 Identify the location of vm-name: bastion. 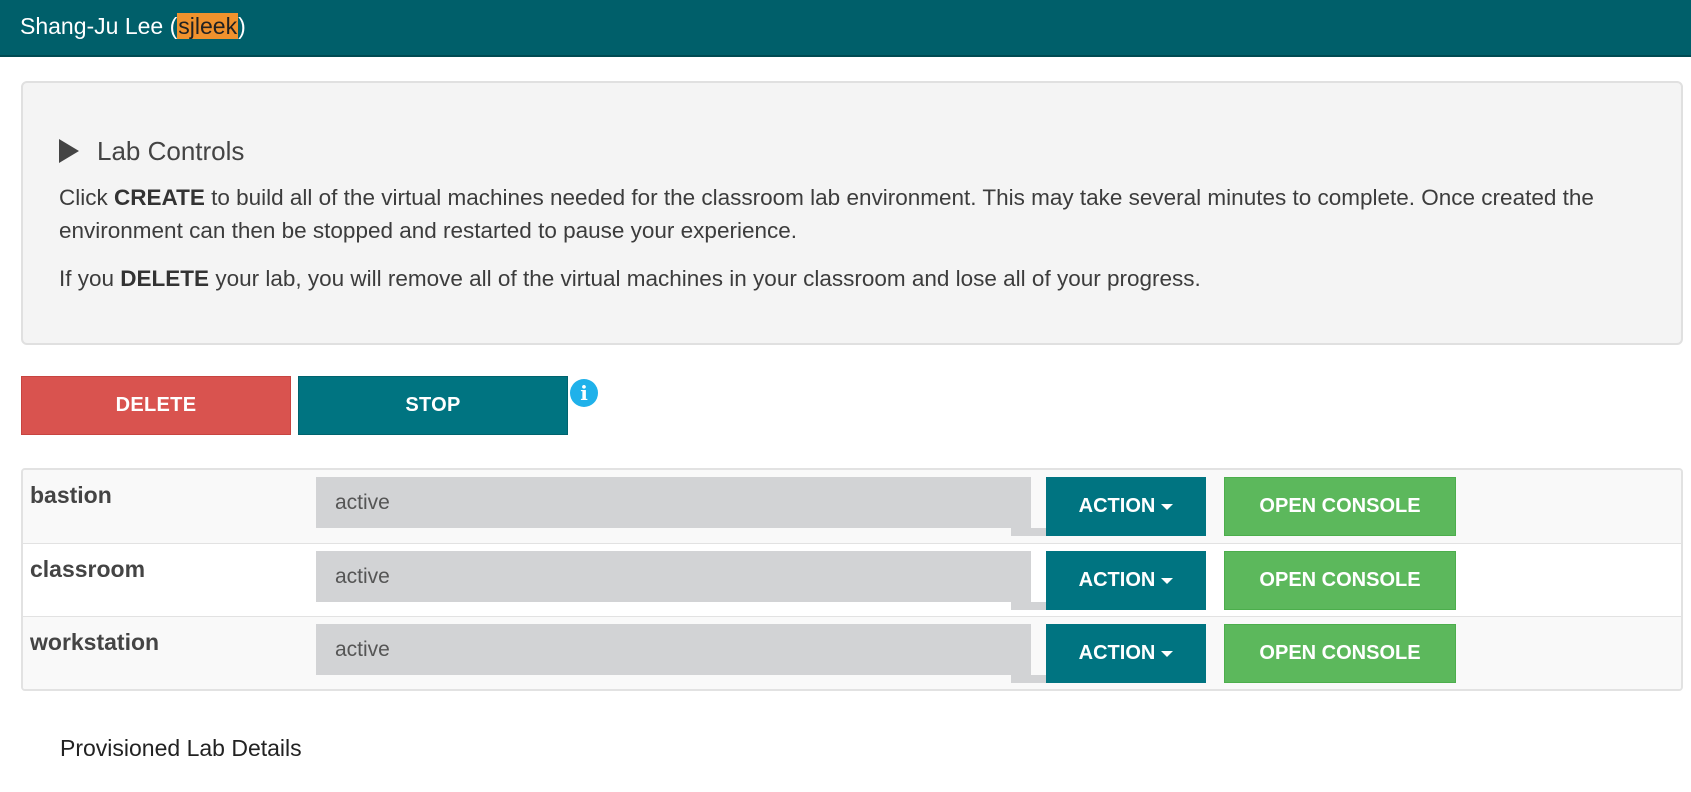
(71, 495).